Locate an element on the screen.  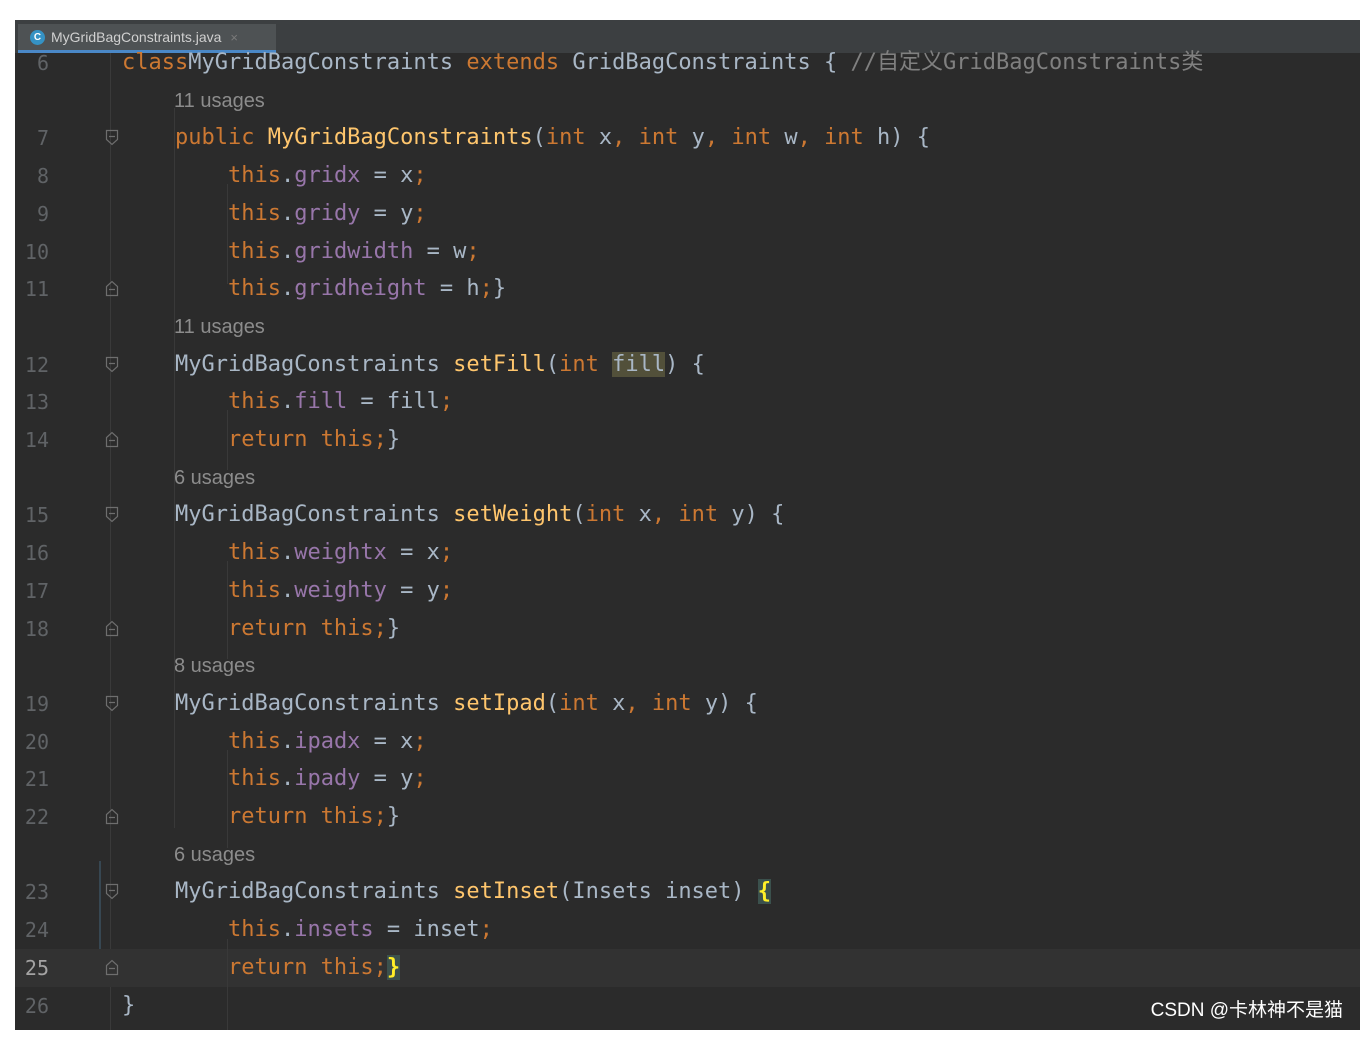
line-number: 22 is located at coordinates (36, 817).